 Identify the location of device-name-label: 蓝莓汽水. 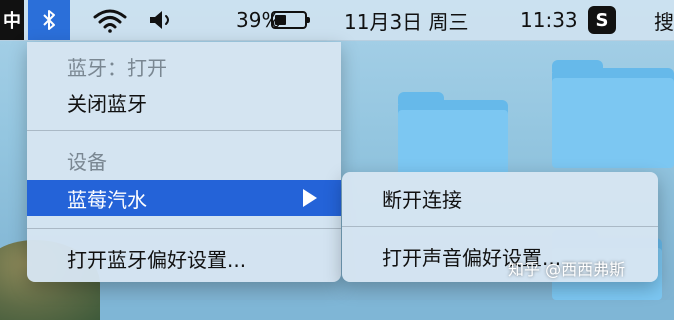
(107, 199).